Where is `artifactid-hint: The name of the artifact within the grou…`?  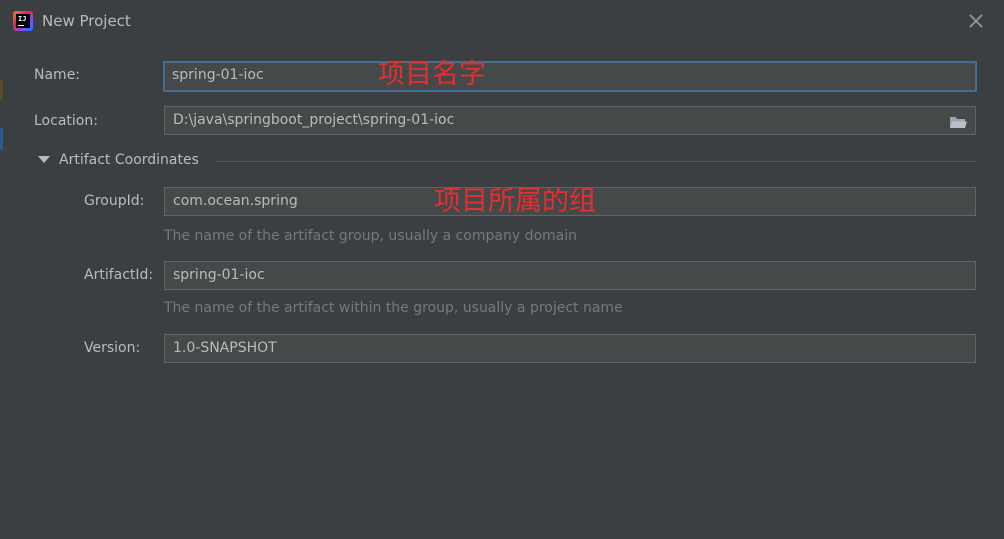
artifactid-hint: The name of the artifact within the grou… is located at coordinates (393, 308).